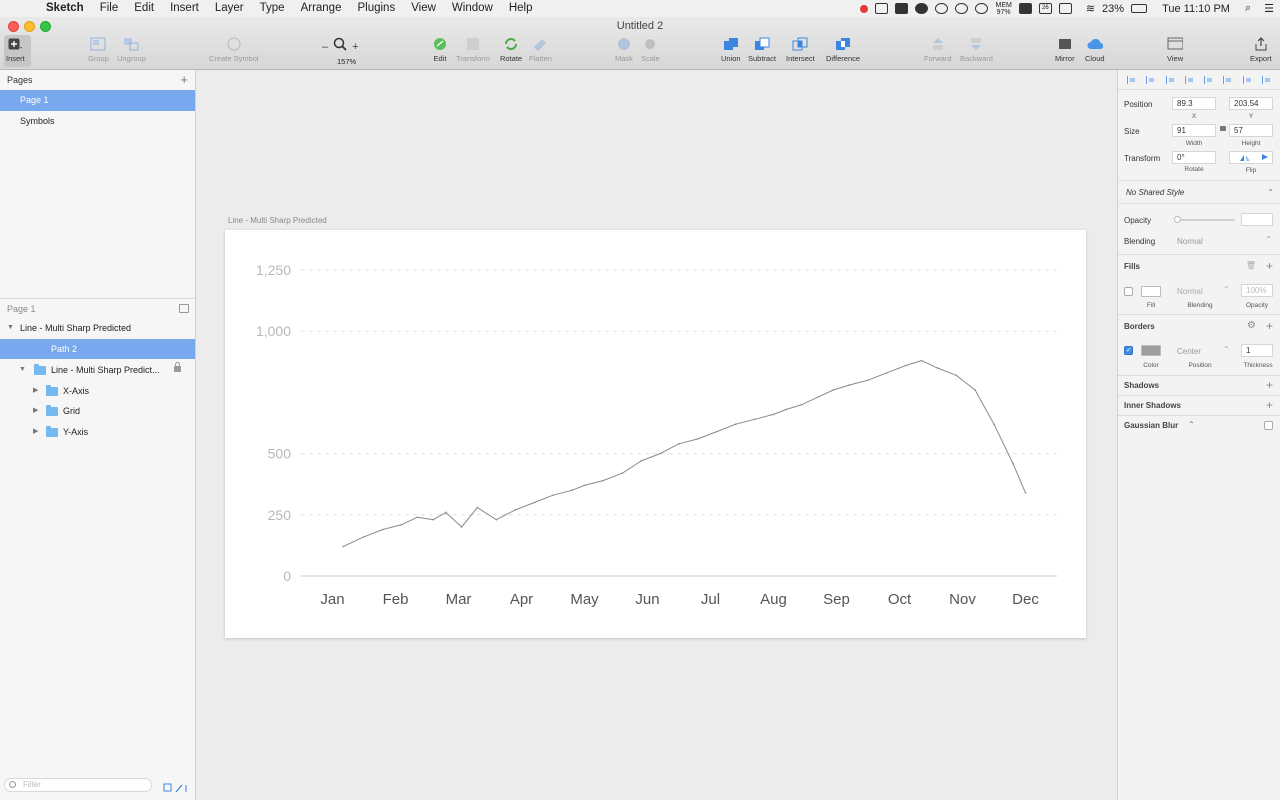  What do you see at coordinates (1139, 8) in the screenshot?
I see `battery-icon` at bounding box center [1139, 8].